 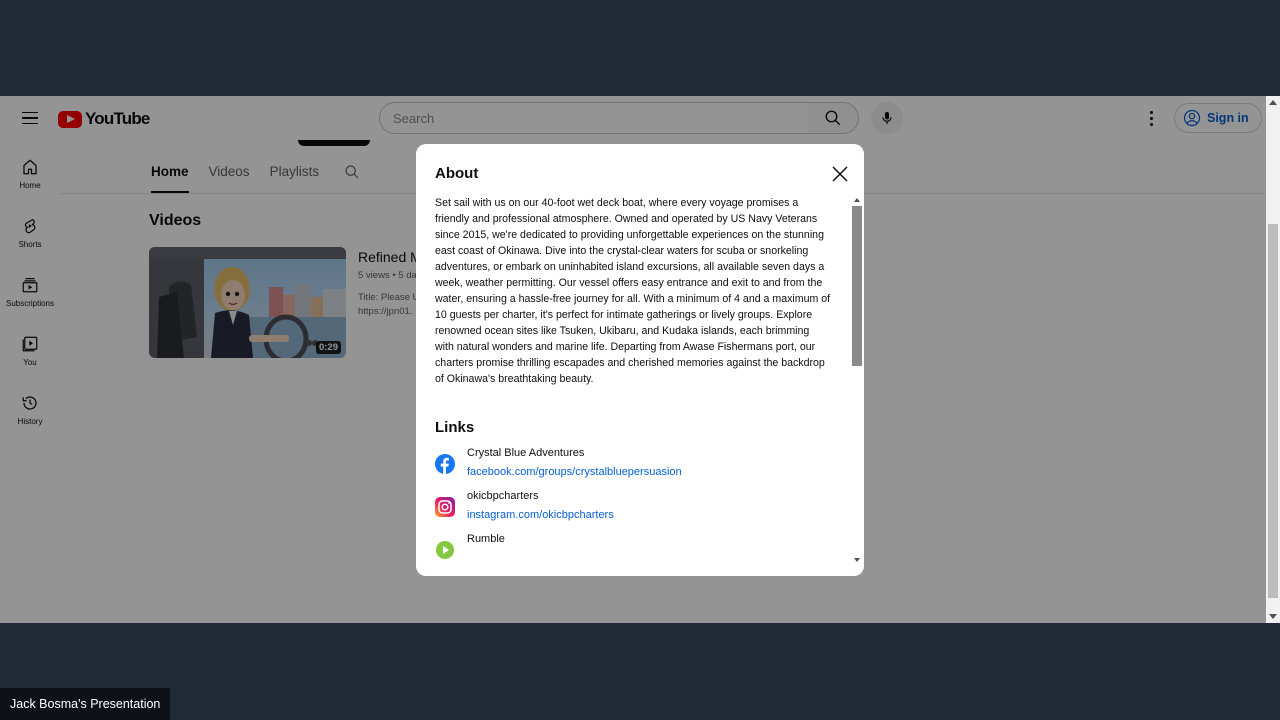 What do you see at coordinates (503, 496) in the screenshot?
I see `link-title: okicbpcharters` at bounding box center [503, 496].